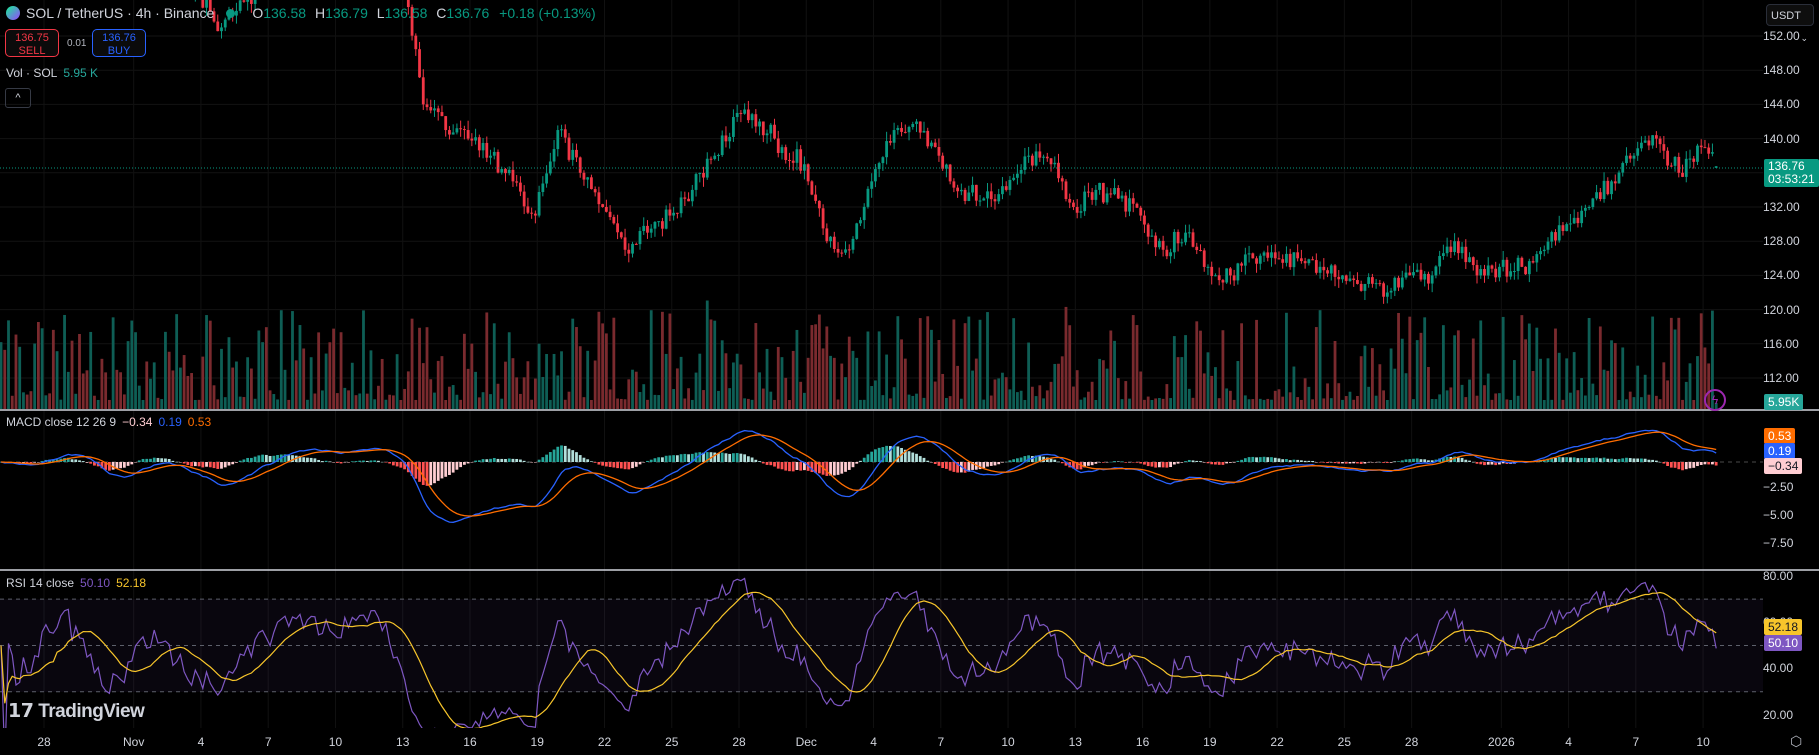 The height and width of the screenshot is (755, 1819). Describe the element at coordinates (119, 43) in the screenshot. I see `buy-button: 136.76 BUY` at that location.